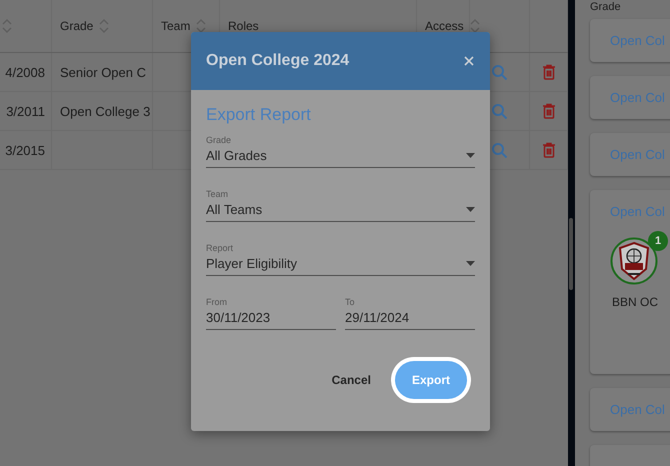 The width and height of the screenshot is (670, 466). I want to click on cancel-button: Cancel, so click(351, 380).